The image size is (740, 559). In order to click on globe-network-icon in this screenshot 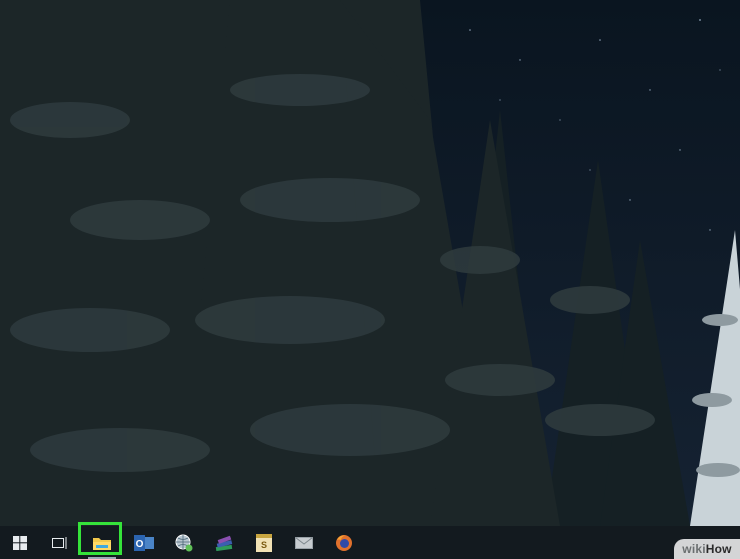, I will do `click(184, 542)`.